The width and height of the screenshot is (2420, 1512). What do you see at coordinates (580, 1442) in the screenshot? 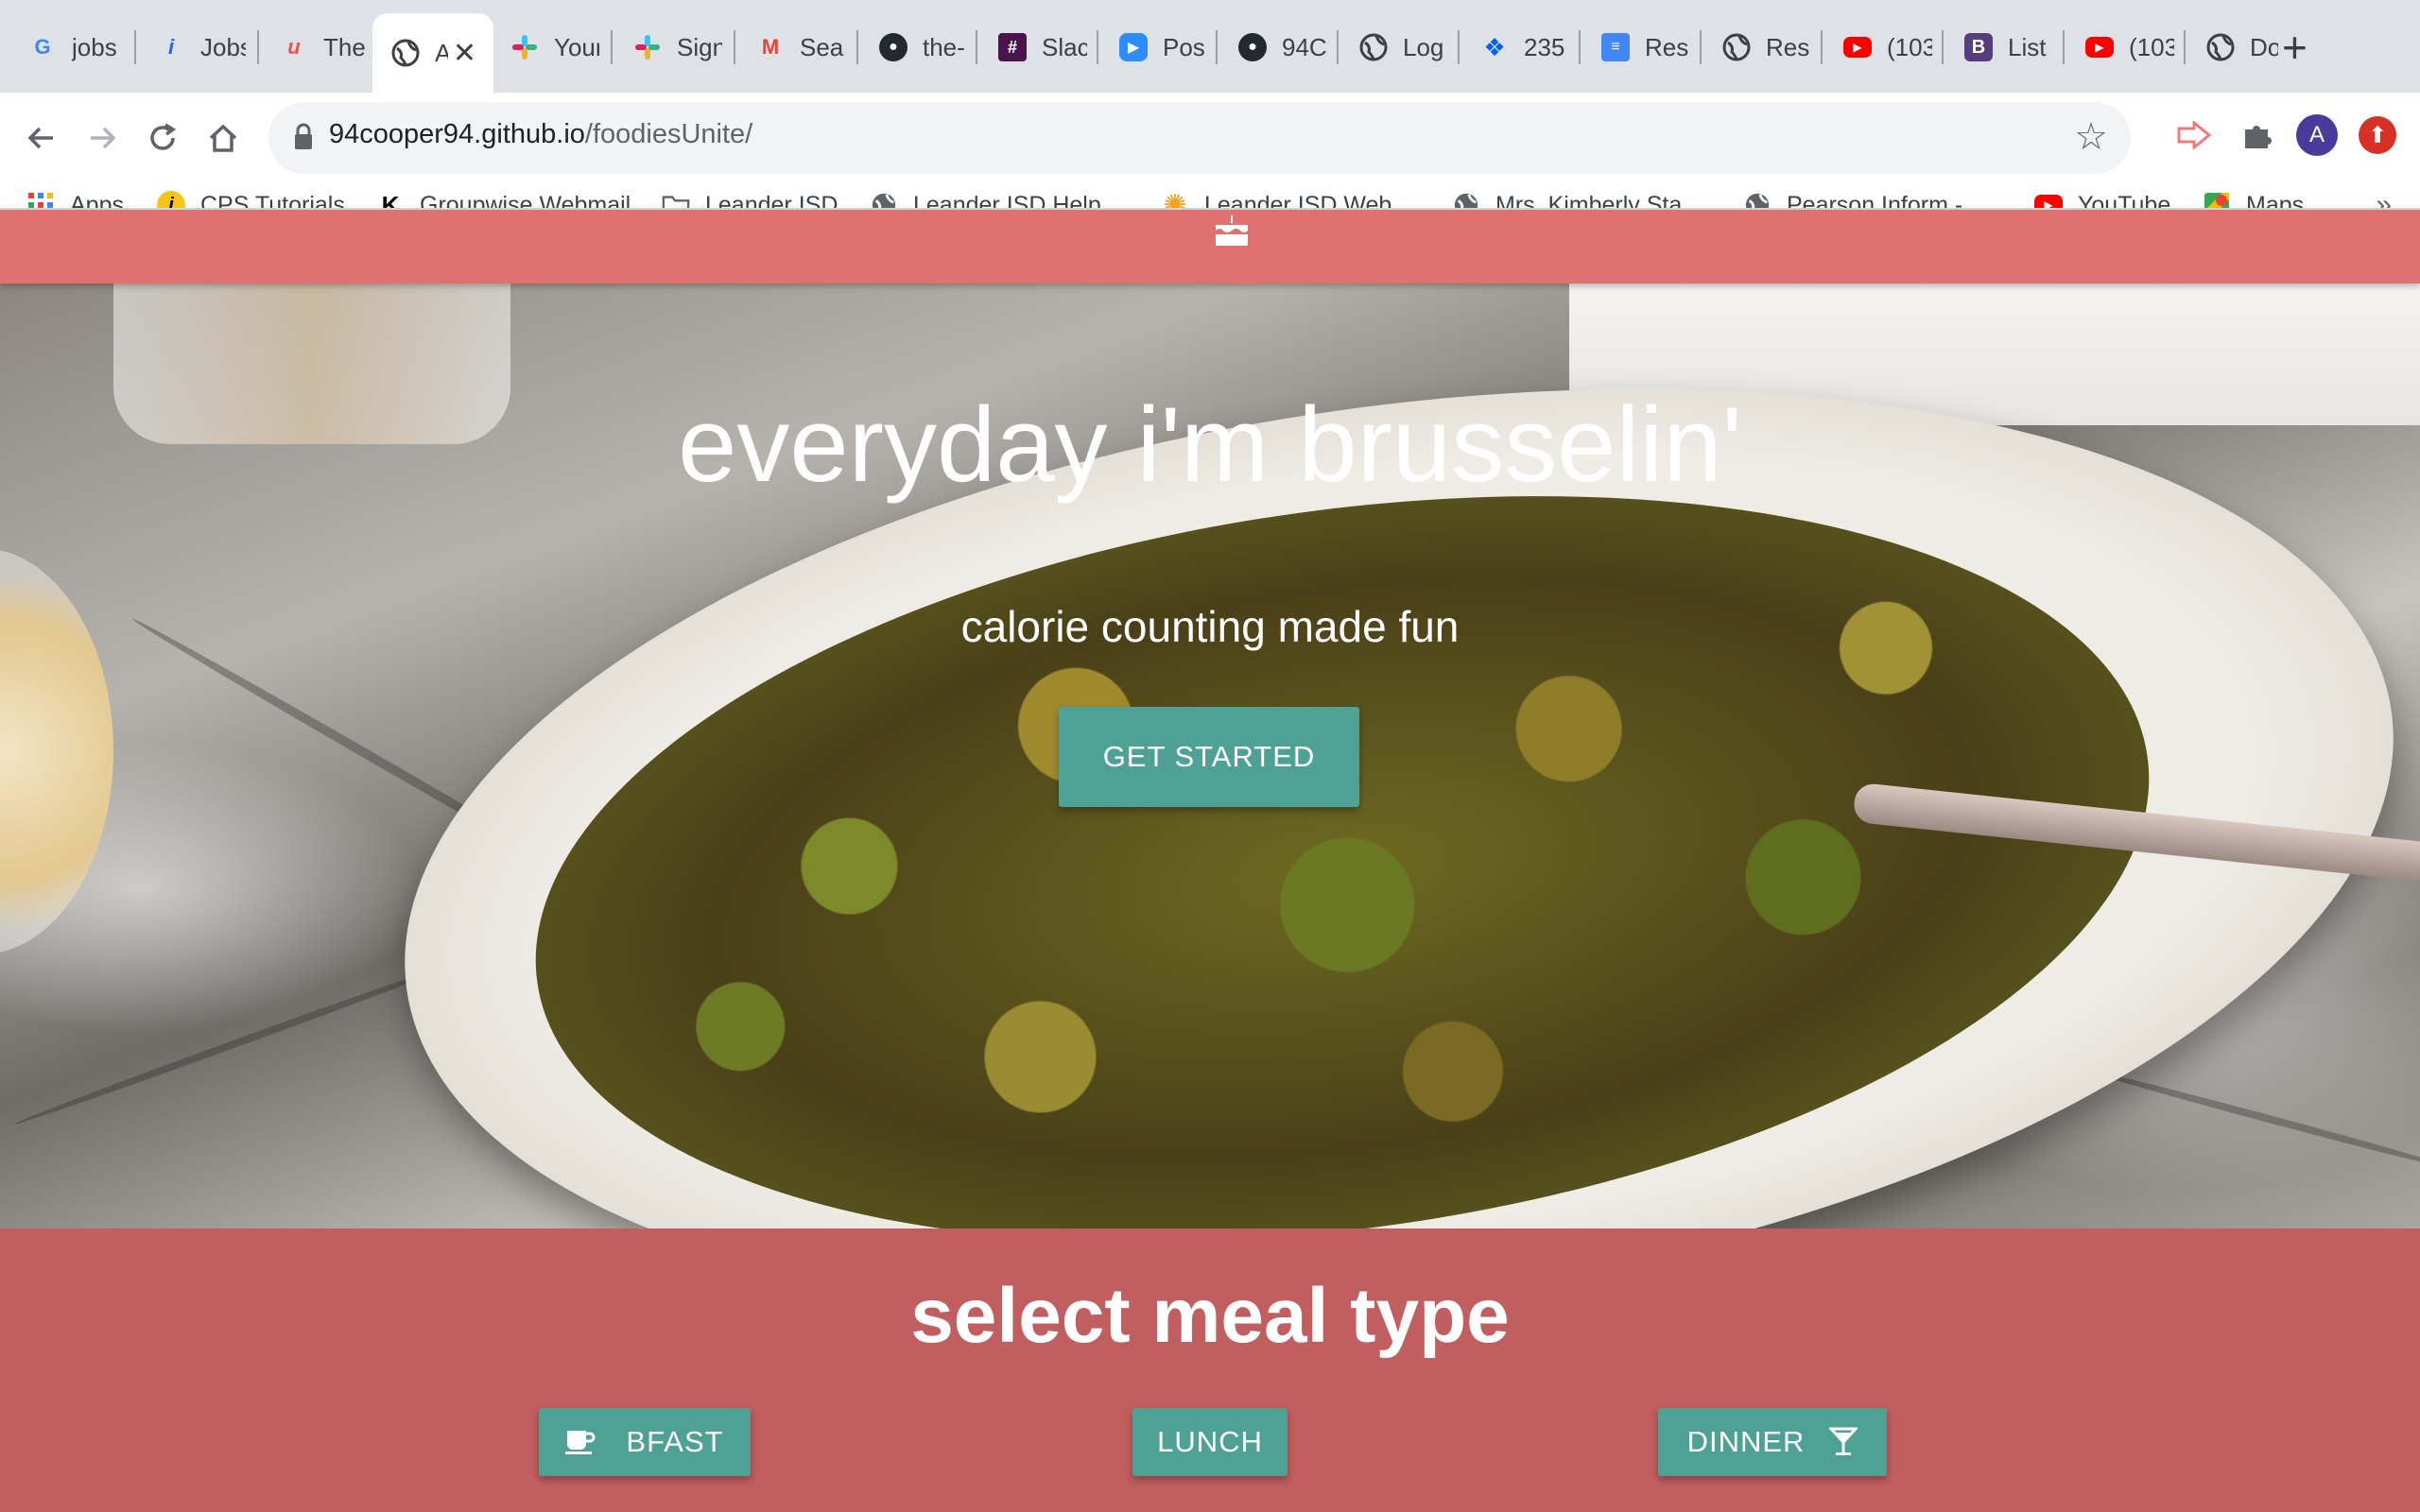
I see `coffee-cup-icon` at bounding box center [580, 1442].